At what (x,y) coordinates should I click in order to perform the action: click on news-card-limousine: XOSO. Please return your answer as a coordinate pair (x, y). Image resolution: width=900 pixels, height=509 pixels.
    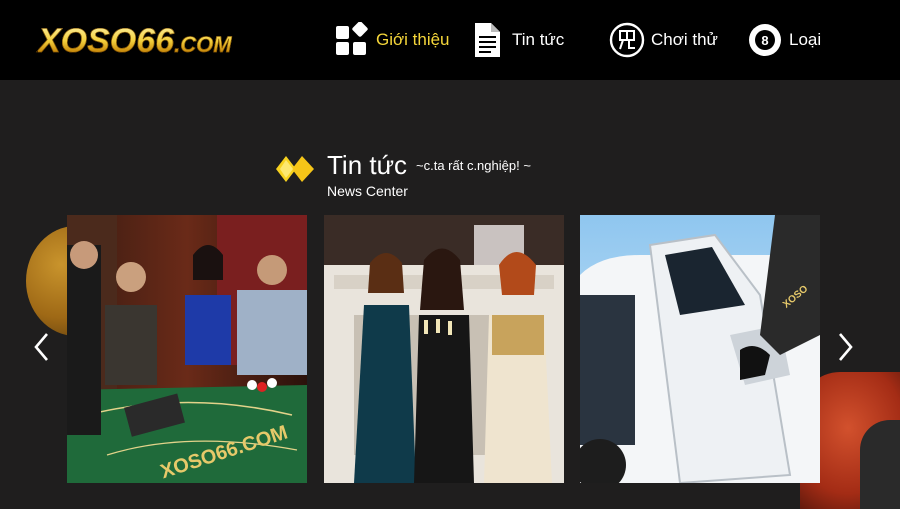
    Looking at the image, I should click on (700, 349).